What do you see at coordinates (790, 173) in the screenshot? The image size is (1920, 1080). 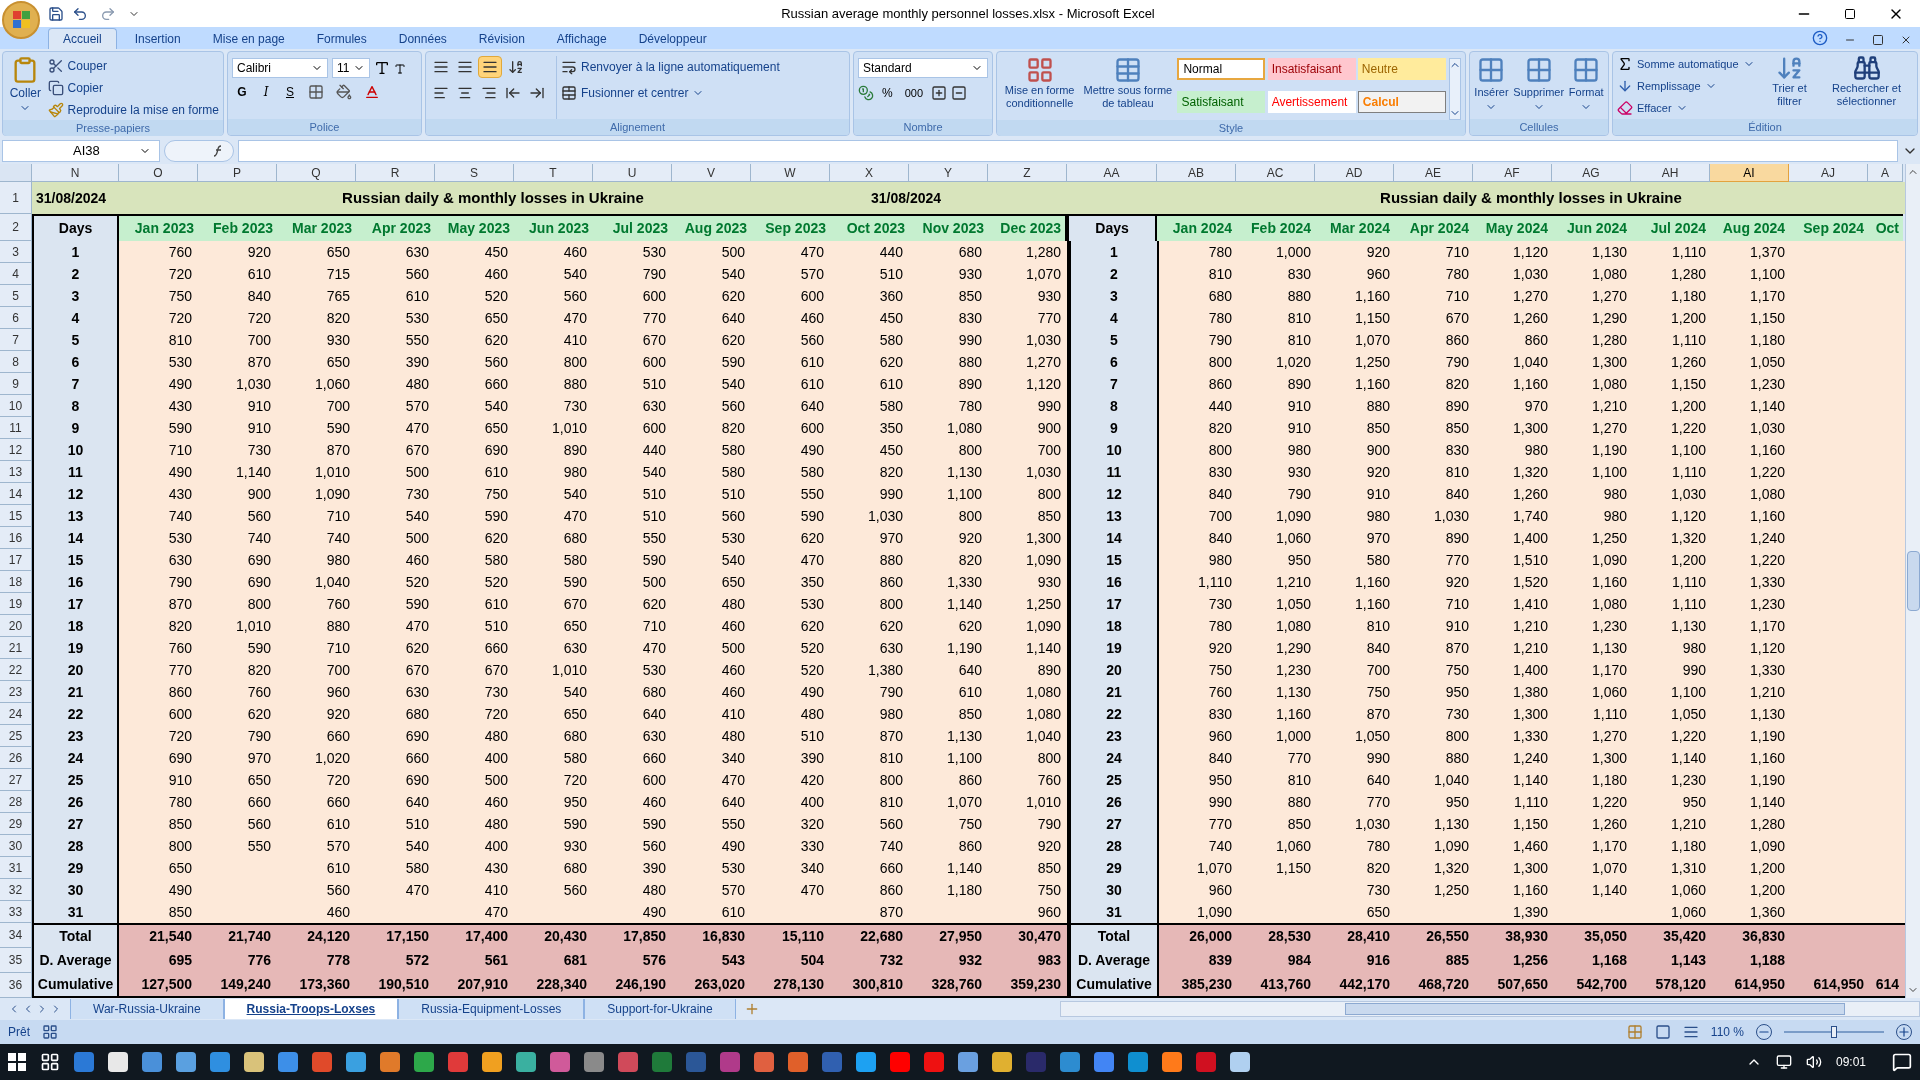 I see `column-header: W` at bounding box center [790, 173].